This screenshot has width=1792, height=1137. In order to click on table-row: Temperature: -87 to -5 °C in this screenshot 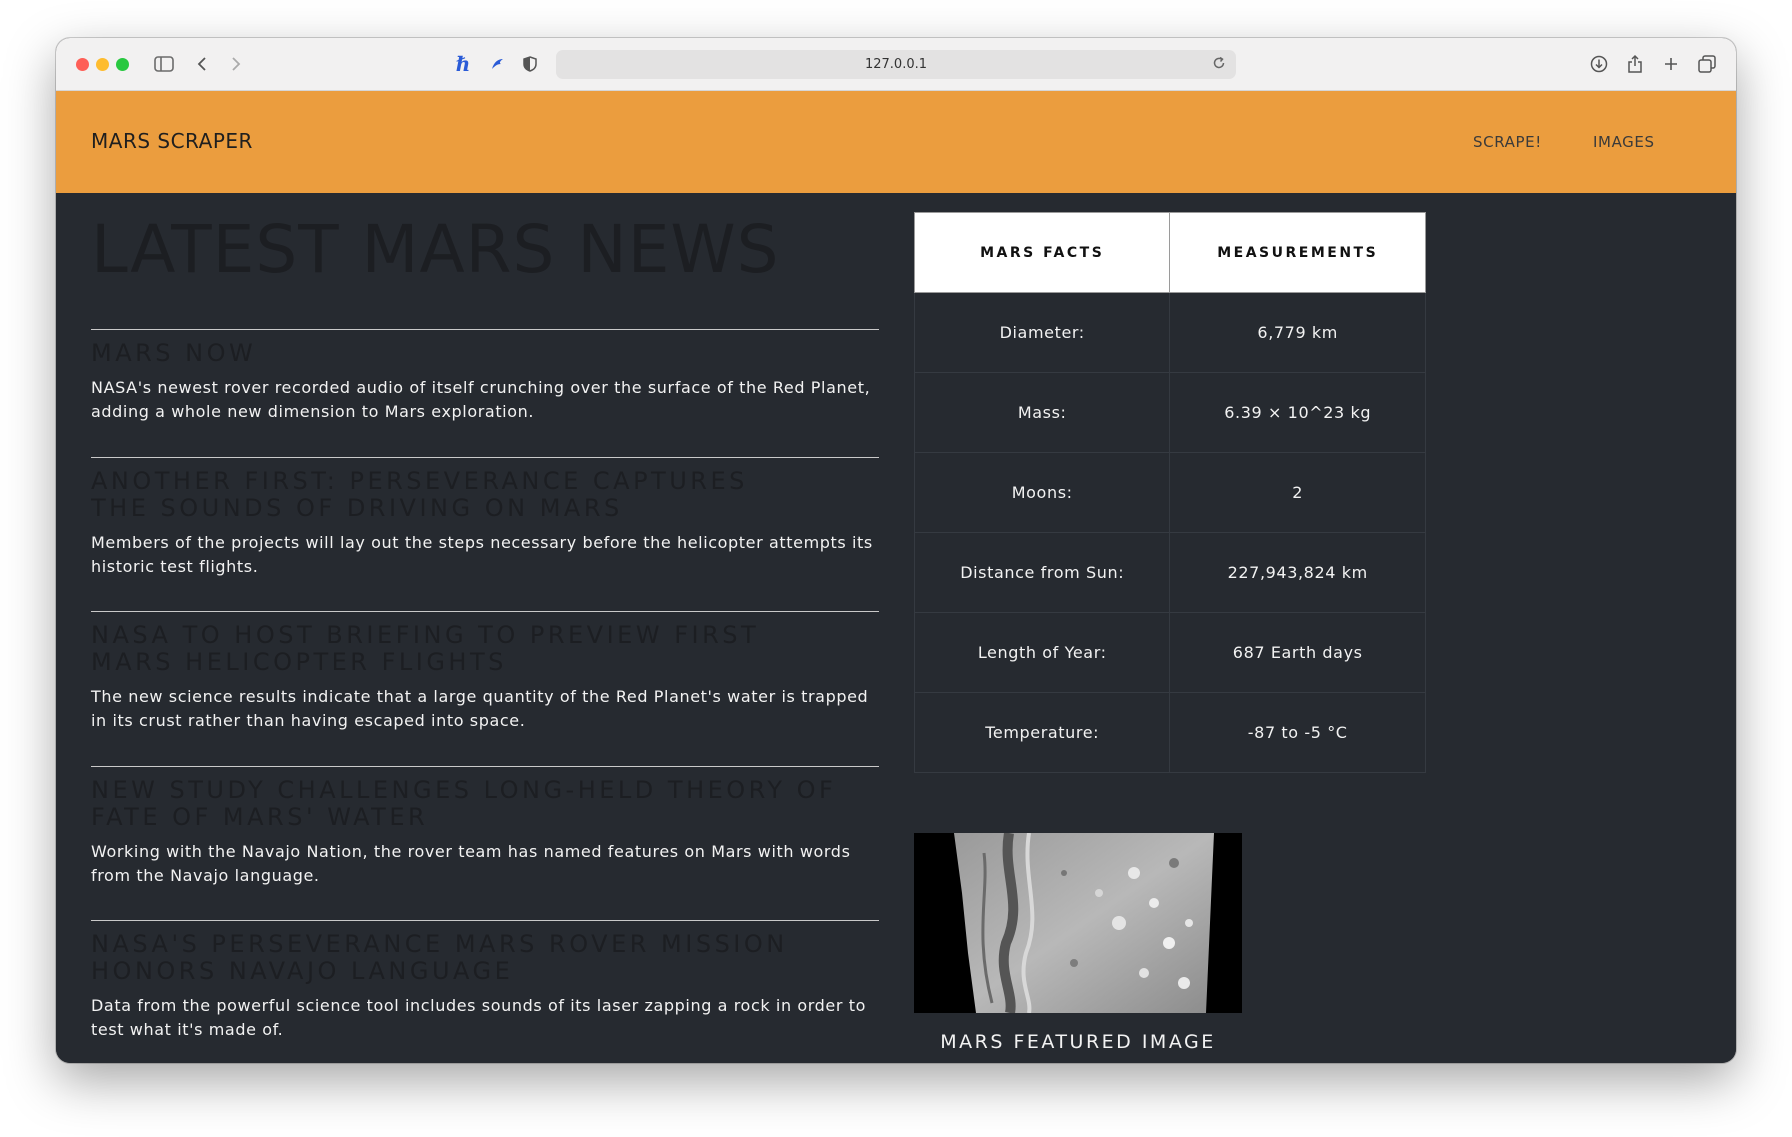, I will do `click(1169, 732)`.